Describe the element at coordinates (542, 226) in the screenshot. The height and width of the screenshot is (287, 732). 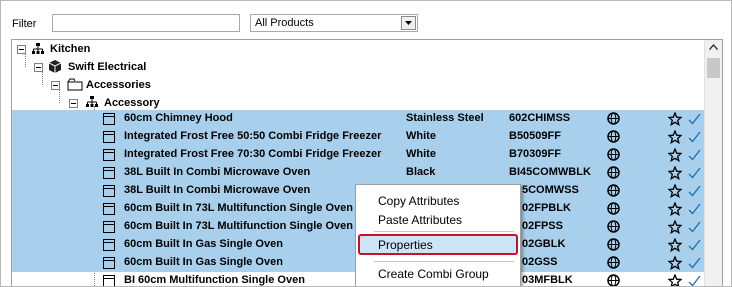
I see `product-code: 02FPSS` at that location.